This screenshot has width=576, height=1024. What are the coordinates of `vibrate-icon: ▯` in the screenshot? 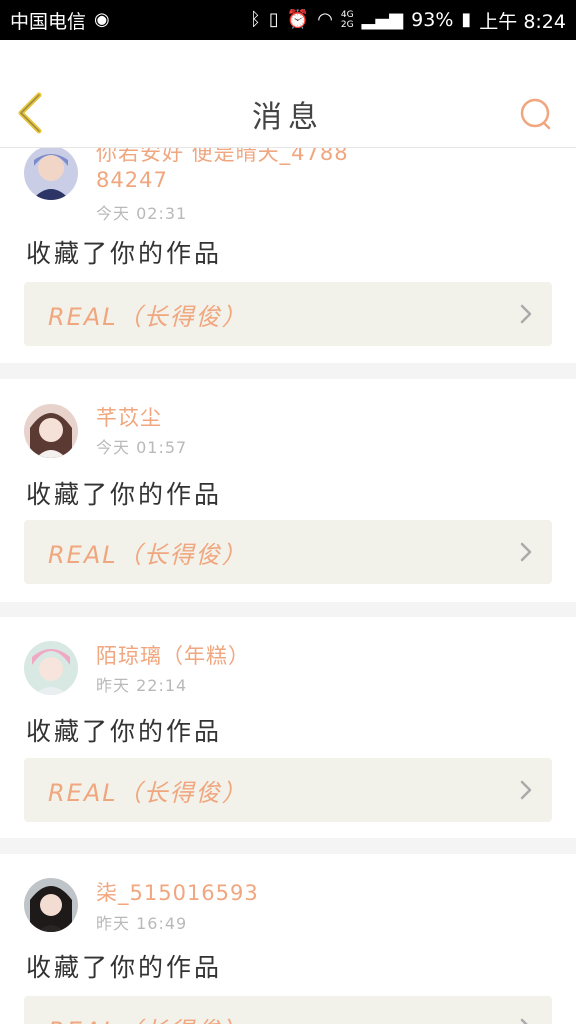 It's located at (273, 19).